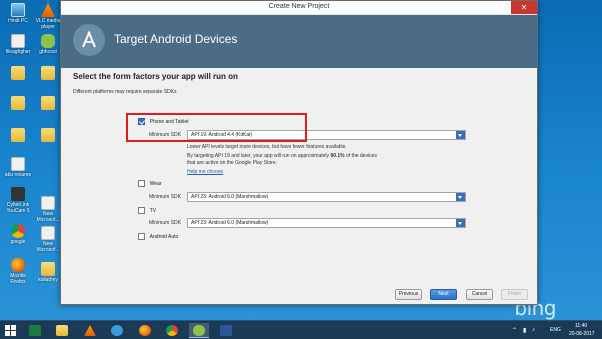 This screenshot has width=602, height=339. What do you see at coordinates (533, 330) in the screenshot?
I see `volume-icon: ♪` at bounding box center [533, 330].